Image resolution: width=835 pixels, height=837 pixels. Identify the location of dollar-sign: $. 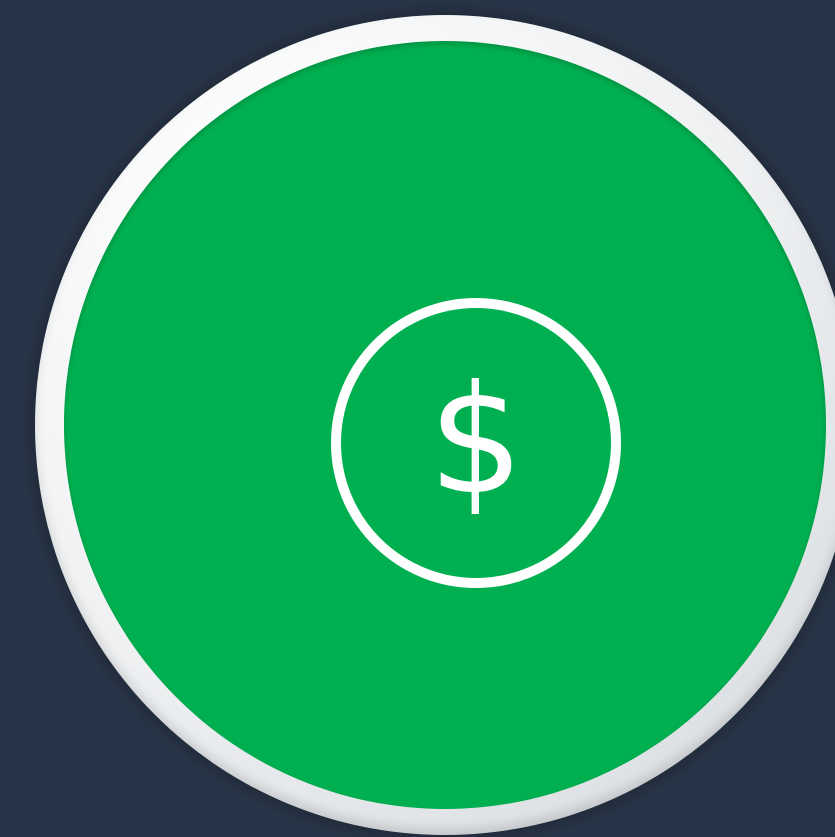
(476, 441).